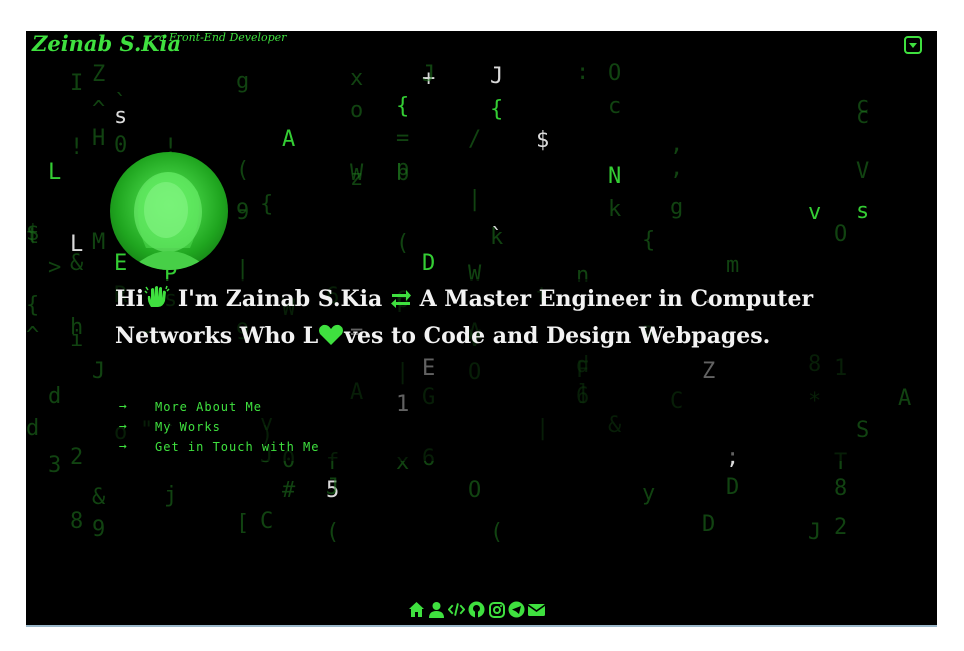  What do you see at coordinates (208, 407) in the screenshot?
I see `link-label: More About Me` at bounding box center [208, 407].